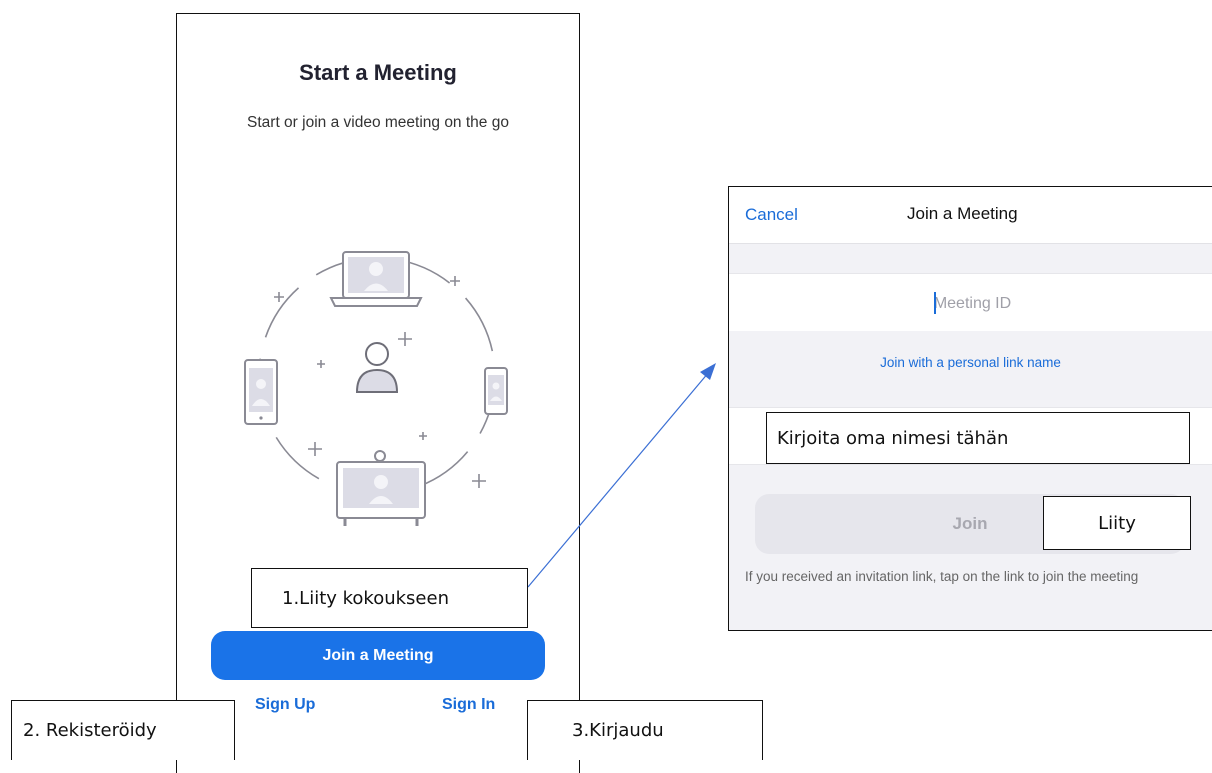 This screenshot has width=1212, height=773. What do you see at coordinates (378, 122) in the screenshot?
I see `page-subtitle: Start or join a video meeting on the go` at bounding box center [378, 122].